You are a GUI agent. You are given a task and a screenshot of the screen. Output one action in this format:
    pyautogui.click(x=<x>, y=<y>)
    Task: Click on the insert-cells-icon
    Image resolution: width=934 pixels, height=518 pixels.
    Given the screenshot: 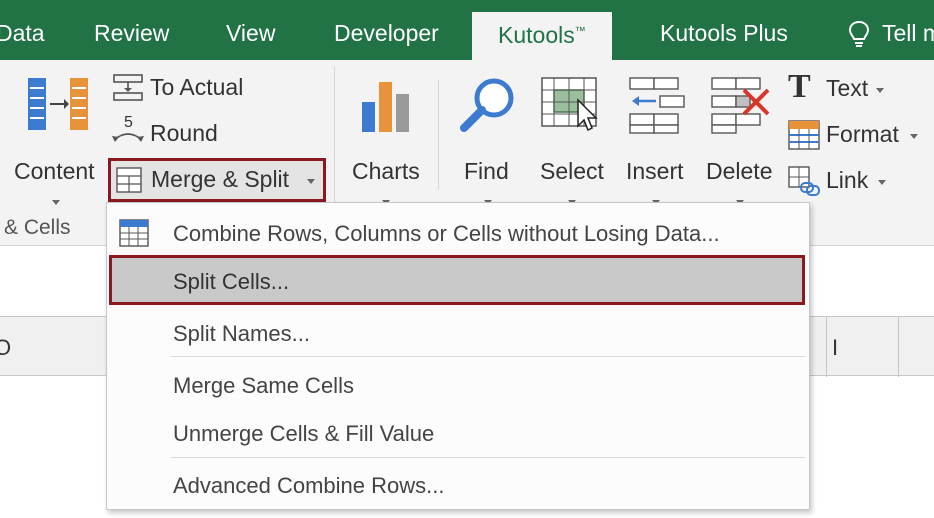 What is the action you would take?
    pyautogui.click(x=657, y=105)
    